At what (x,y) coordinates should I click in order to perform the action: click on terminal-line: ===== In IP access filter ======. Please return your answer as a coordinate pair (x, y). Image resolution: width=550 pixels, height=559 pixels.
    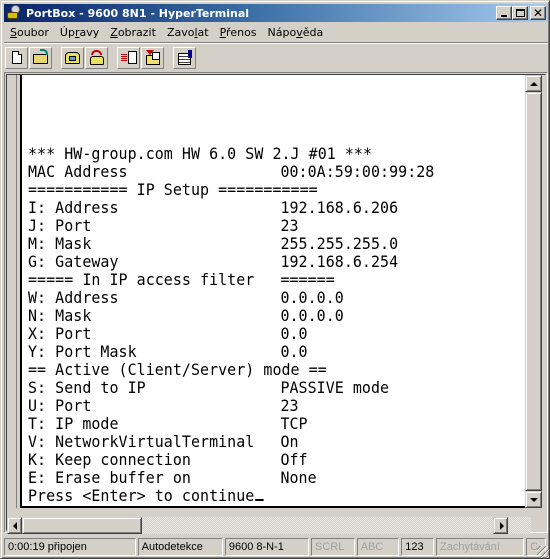
    Looking at the image, I should click on (200, 280).